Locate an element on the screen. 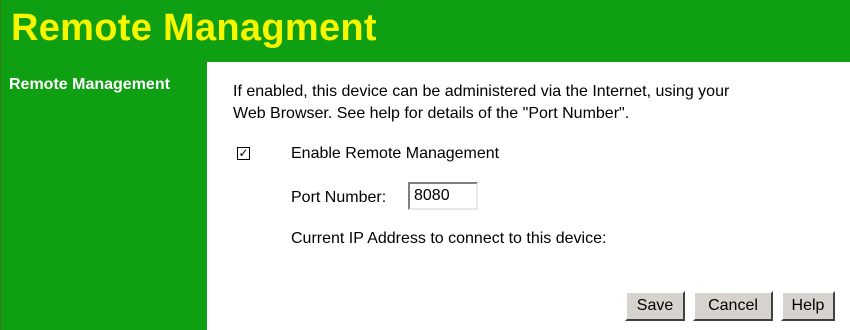 This screenshot has width=850, height=330. checkmark-icon: ✓ is located at coordinates (243, 153).